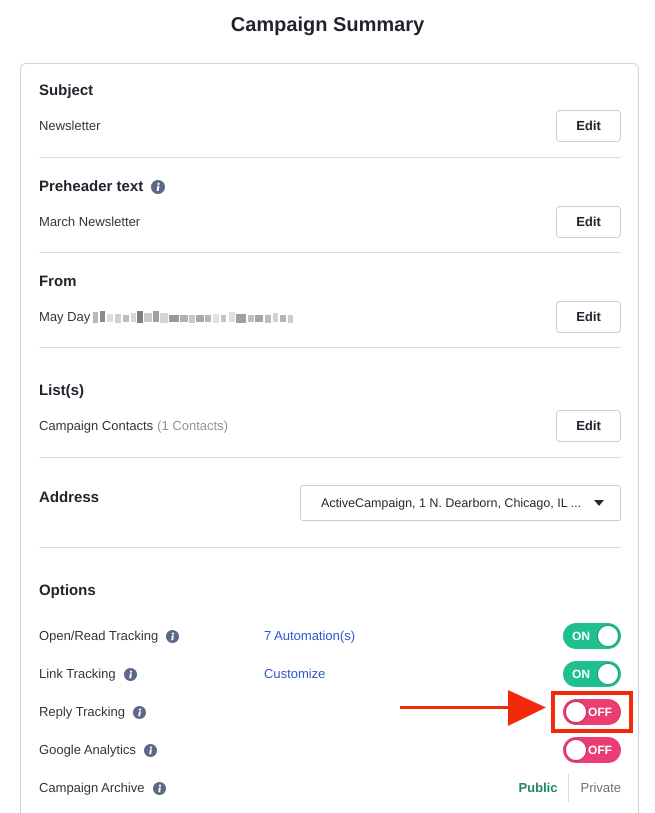 This screenshot has height=813, width=655. What do you see at coordinates (98, 636) in the screenshot?
I see `option-label: Open/Read Tracking` at bounding box center [98, 636].